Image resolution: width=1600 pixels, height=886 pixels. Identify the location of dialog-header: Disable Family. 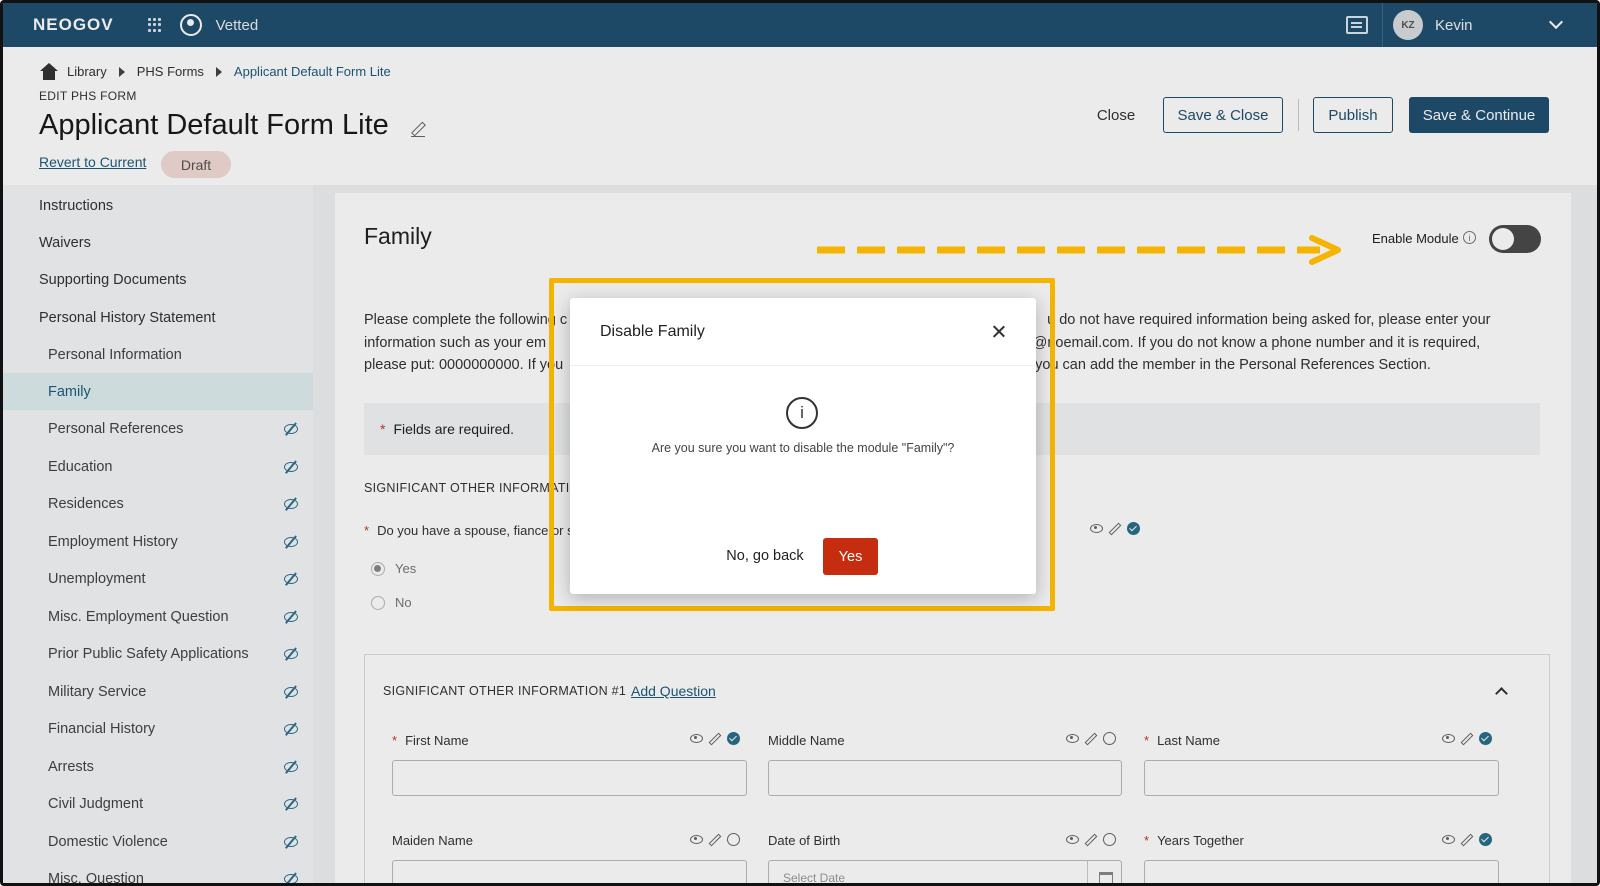
(803, 332).